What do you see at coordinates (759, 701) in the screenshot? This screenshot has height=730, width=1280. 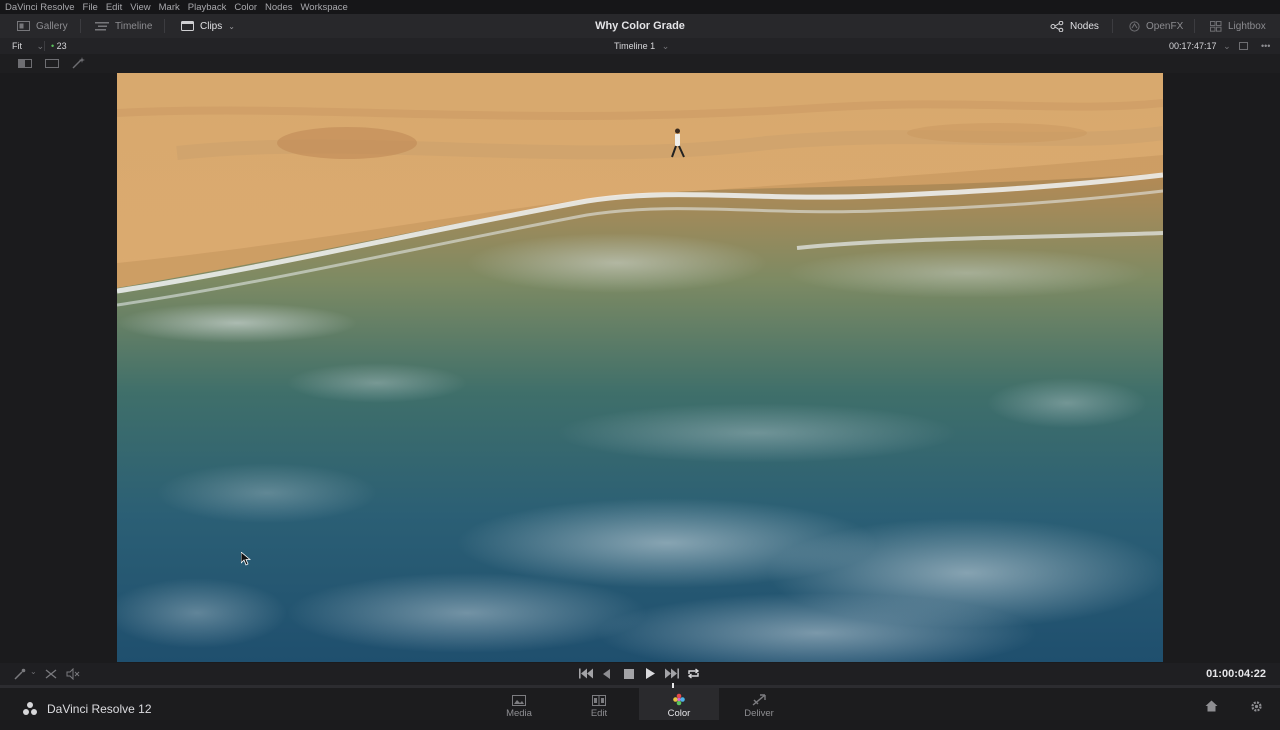 I see `deliver-page-icon` at bounding box center [759, 701].